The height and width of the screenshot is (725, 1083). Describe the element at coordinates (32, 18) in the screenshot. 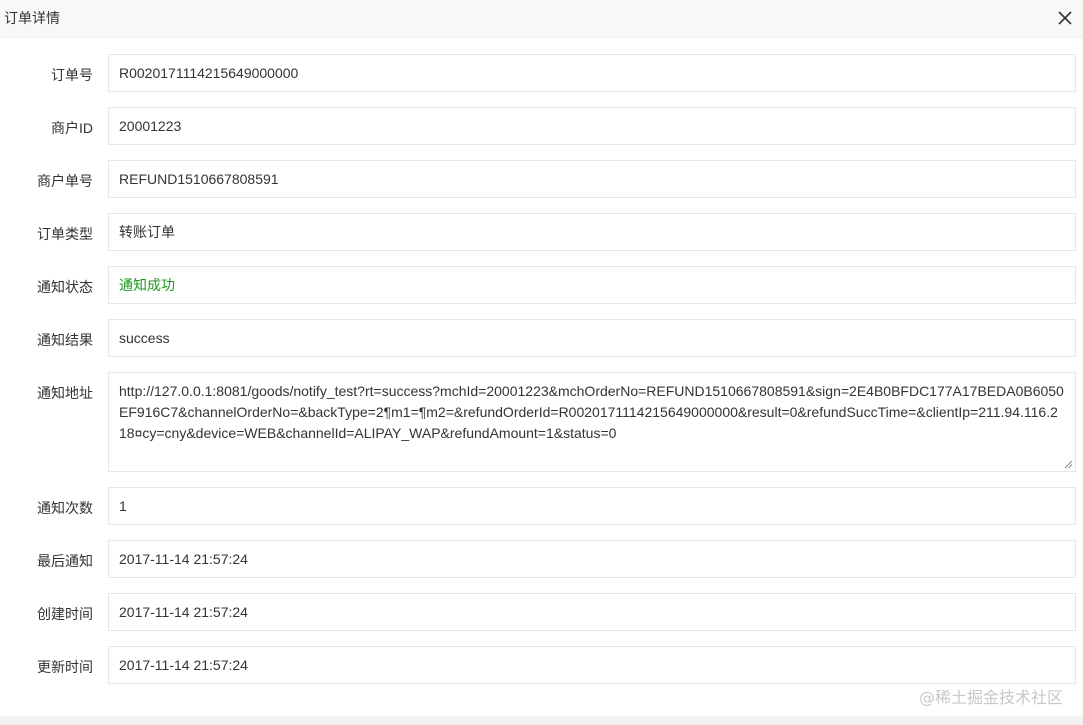

I see `dialog-title: 订单详情` at that location.